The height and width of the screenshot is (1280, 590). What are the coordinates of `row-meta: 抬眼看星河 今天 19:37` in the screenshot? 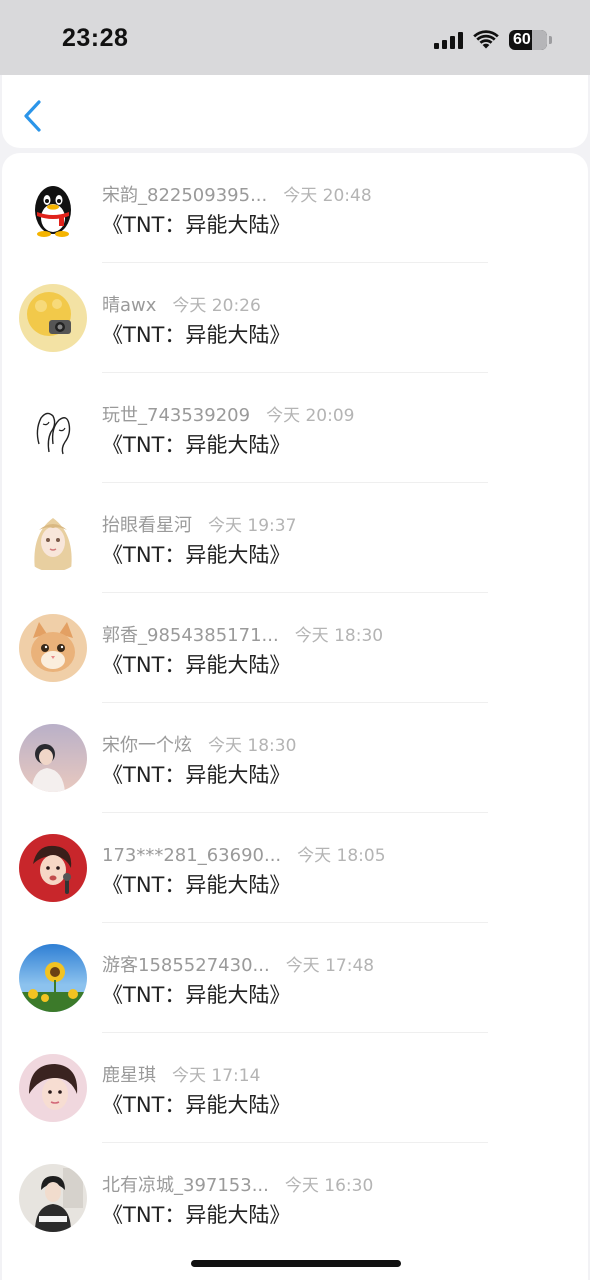 It's located at (199, 524).